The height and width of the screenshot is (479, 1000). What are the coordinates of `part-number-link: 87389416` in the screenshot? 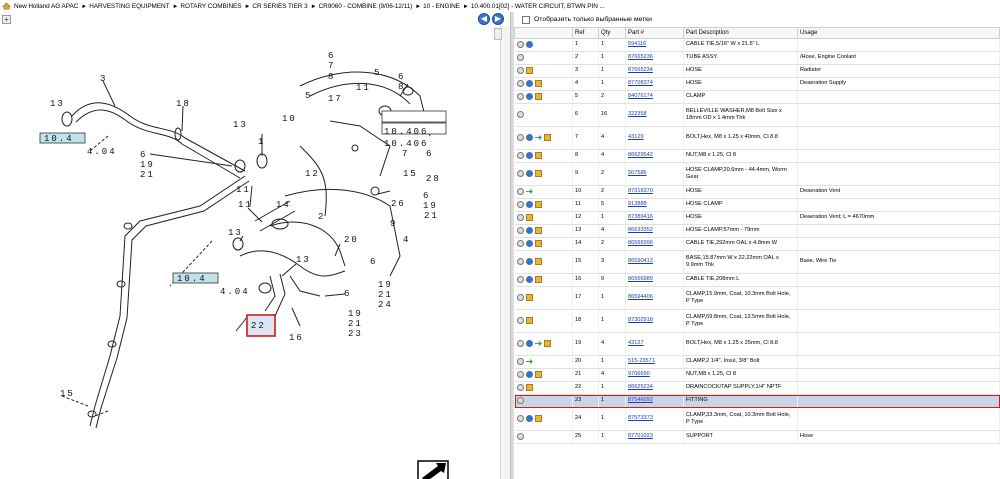 It's located at (640, 217).